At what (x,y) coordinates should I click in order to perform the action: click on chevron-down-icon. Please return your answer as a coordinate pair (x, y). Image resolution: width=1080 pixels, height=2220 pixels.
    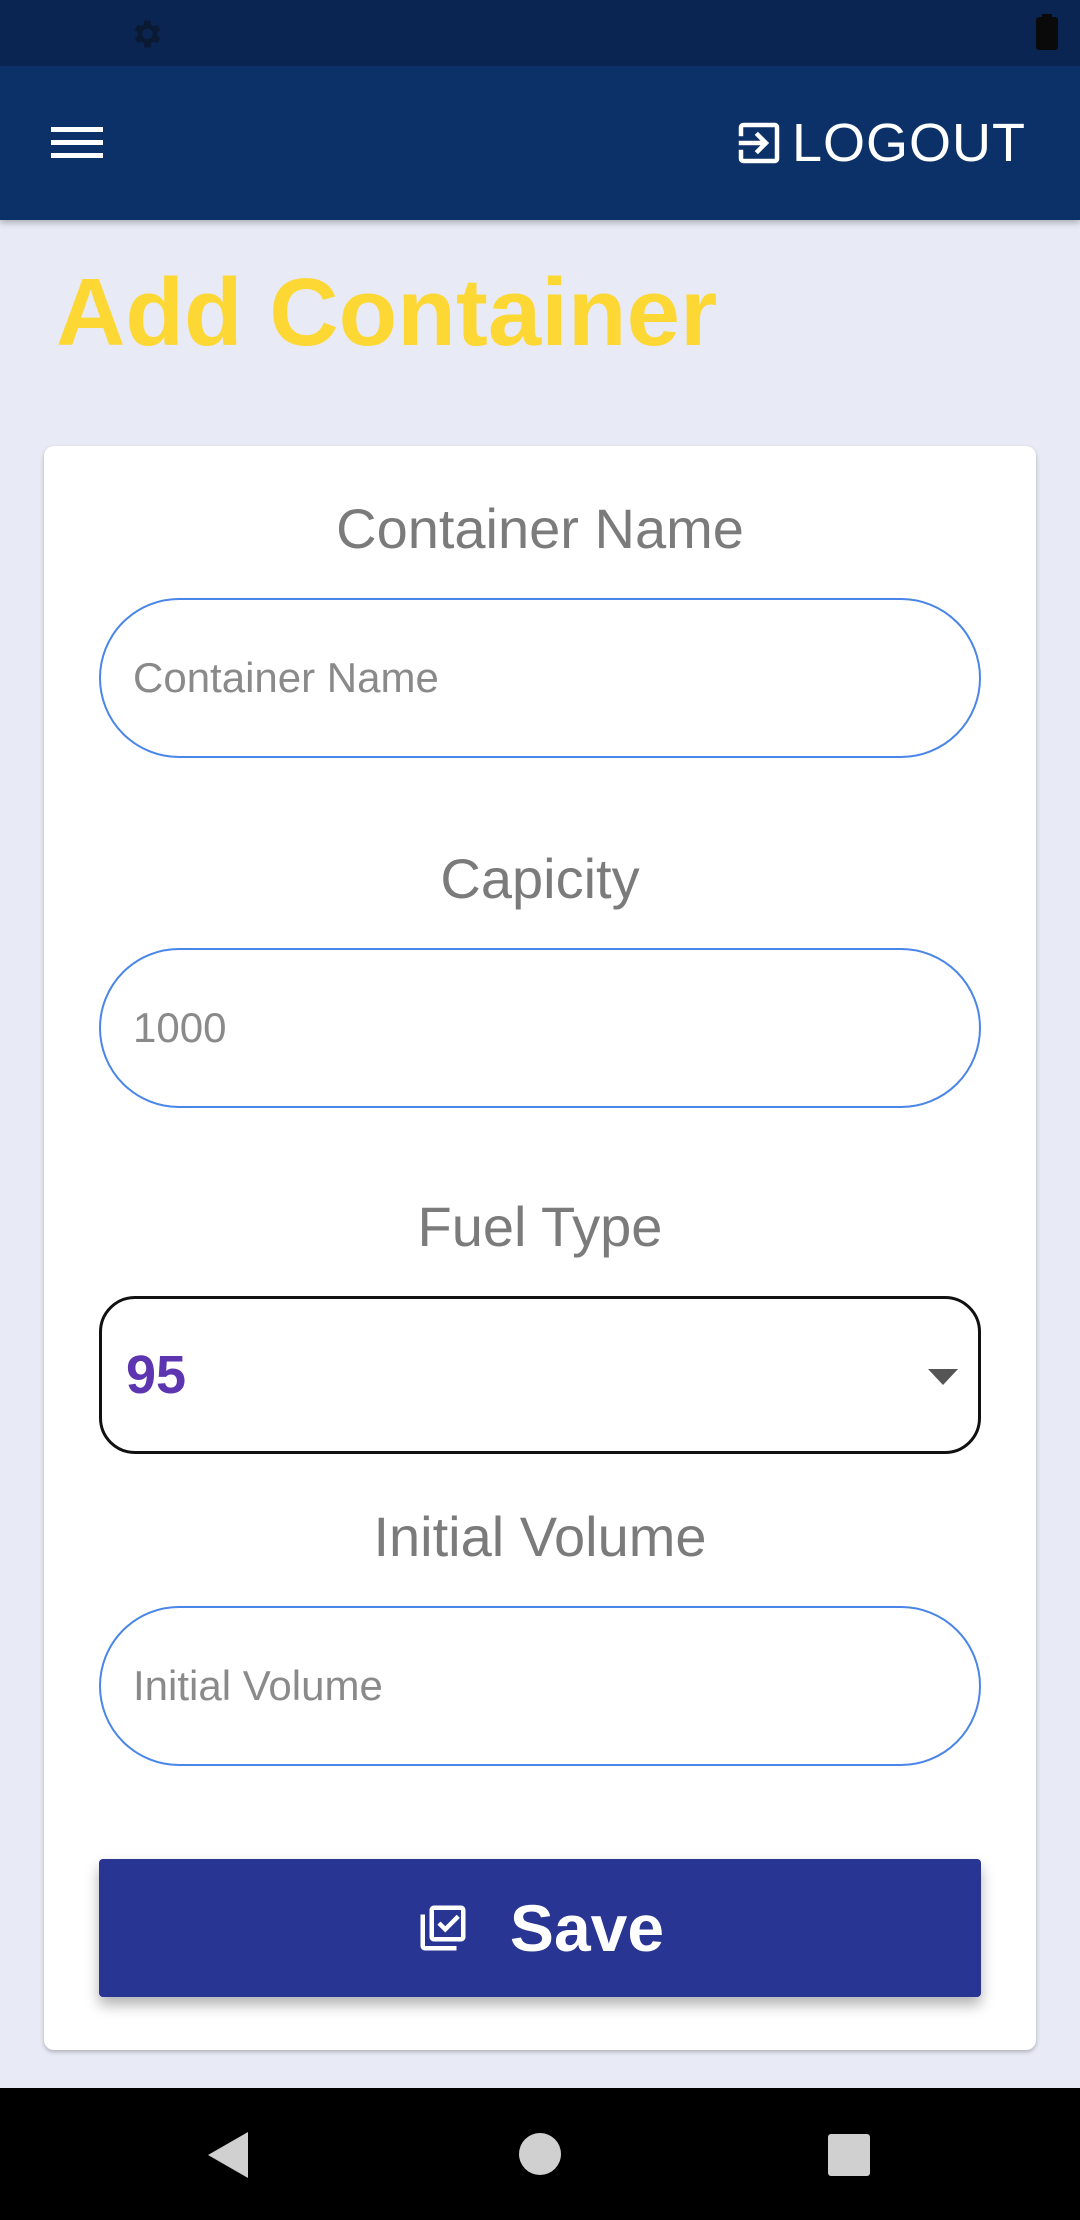
    Looking at the image, I should click on (943, 1377).